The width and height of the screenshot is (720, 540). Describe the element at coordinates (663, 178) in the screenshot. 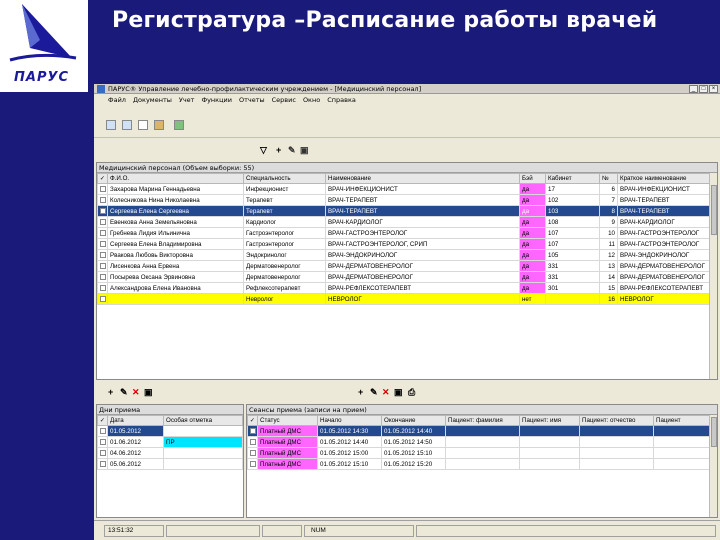

I see `col-short-name: Краткое наименование` at that location.